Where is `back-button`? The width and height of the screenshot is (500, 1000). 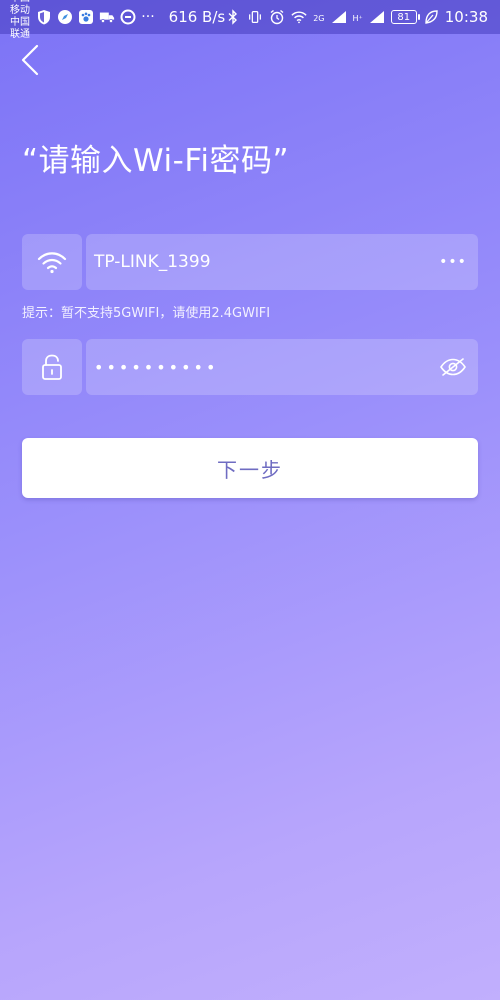
back-button is located at coordinates (30, 60).